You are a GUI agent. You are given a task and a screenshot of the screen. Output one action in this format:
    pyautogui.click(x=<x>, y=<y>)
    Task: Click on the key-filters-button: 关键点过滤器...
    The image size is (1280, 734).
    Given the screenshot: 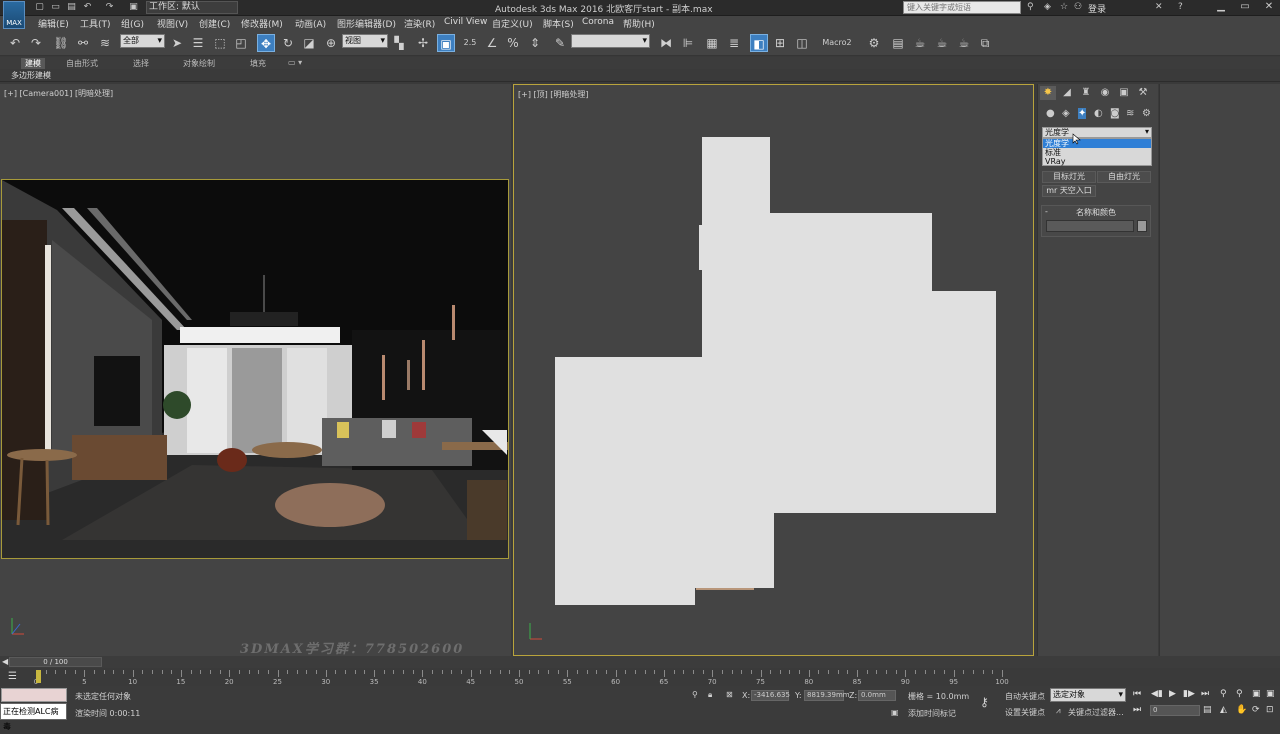 What is the action you would take?
    pyautogui.click(x=1096, y=712)
    